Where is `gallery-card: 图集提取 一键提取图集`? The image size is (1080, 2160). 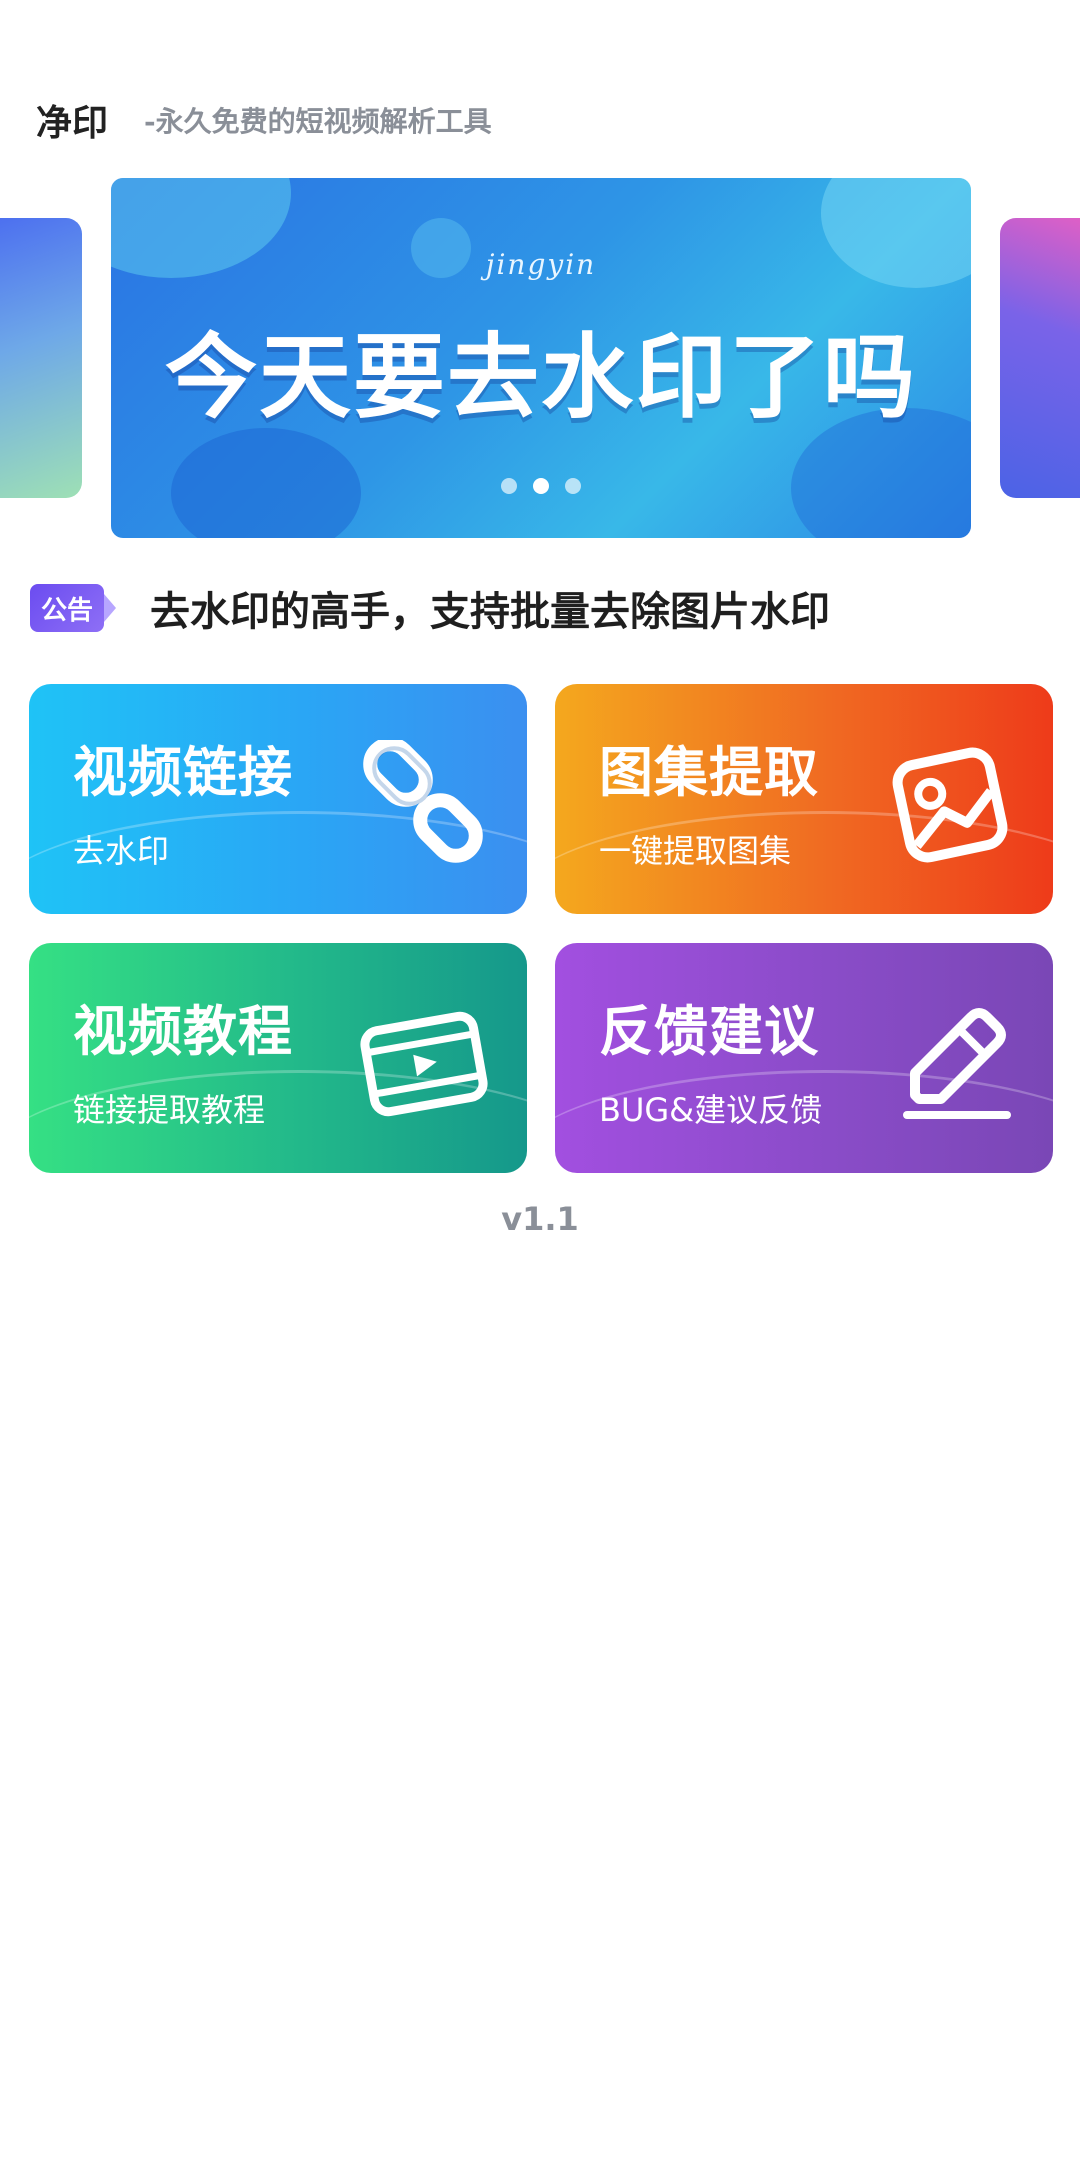
gallery-card: 图集提取 一键提取图集 is located at coordinates (804, 799).